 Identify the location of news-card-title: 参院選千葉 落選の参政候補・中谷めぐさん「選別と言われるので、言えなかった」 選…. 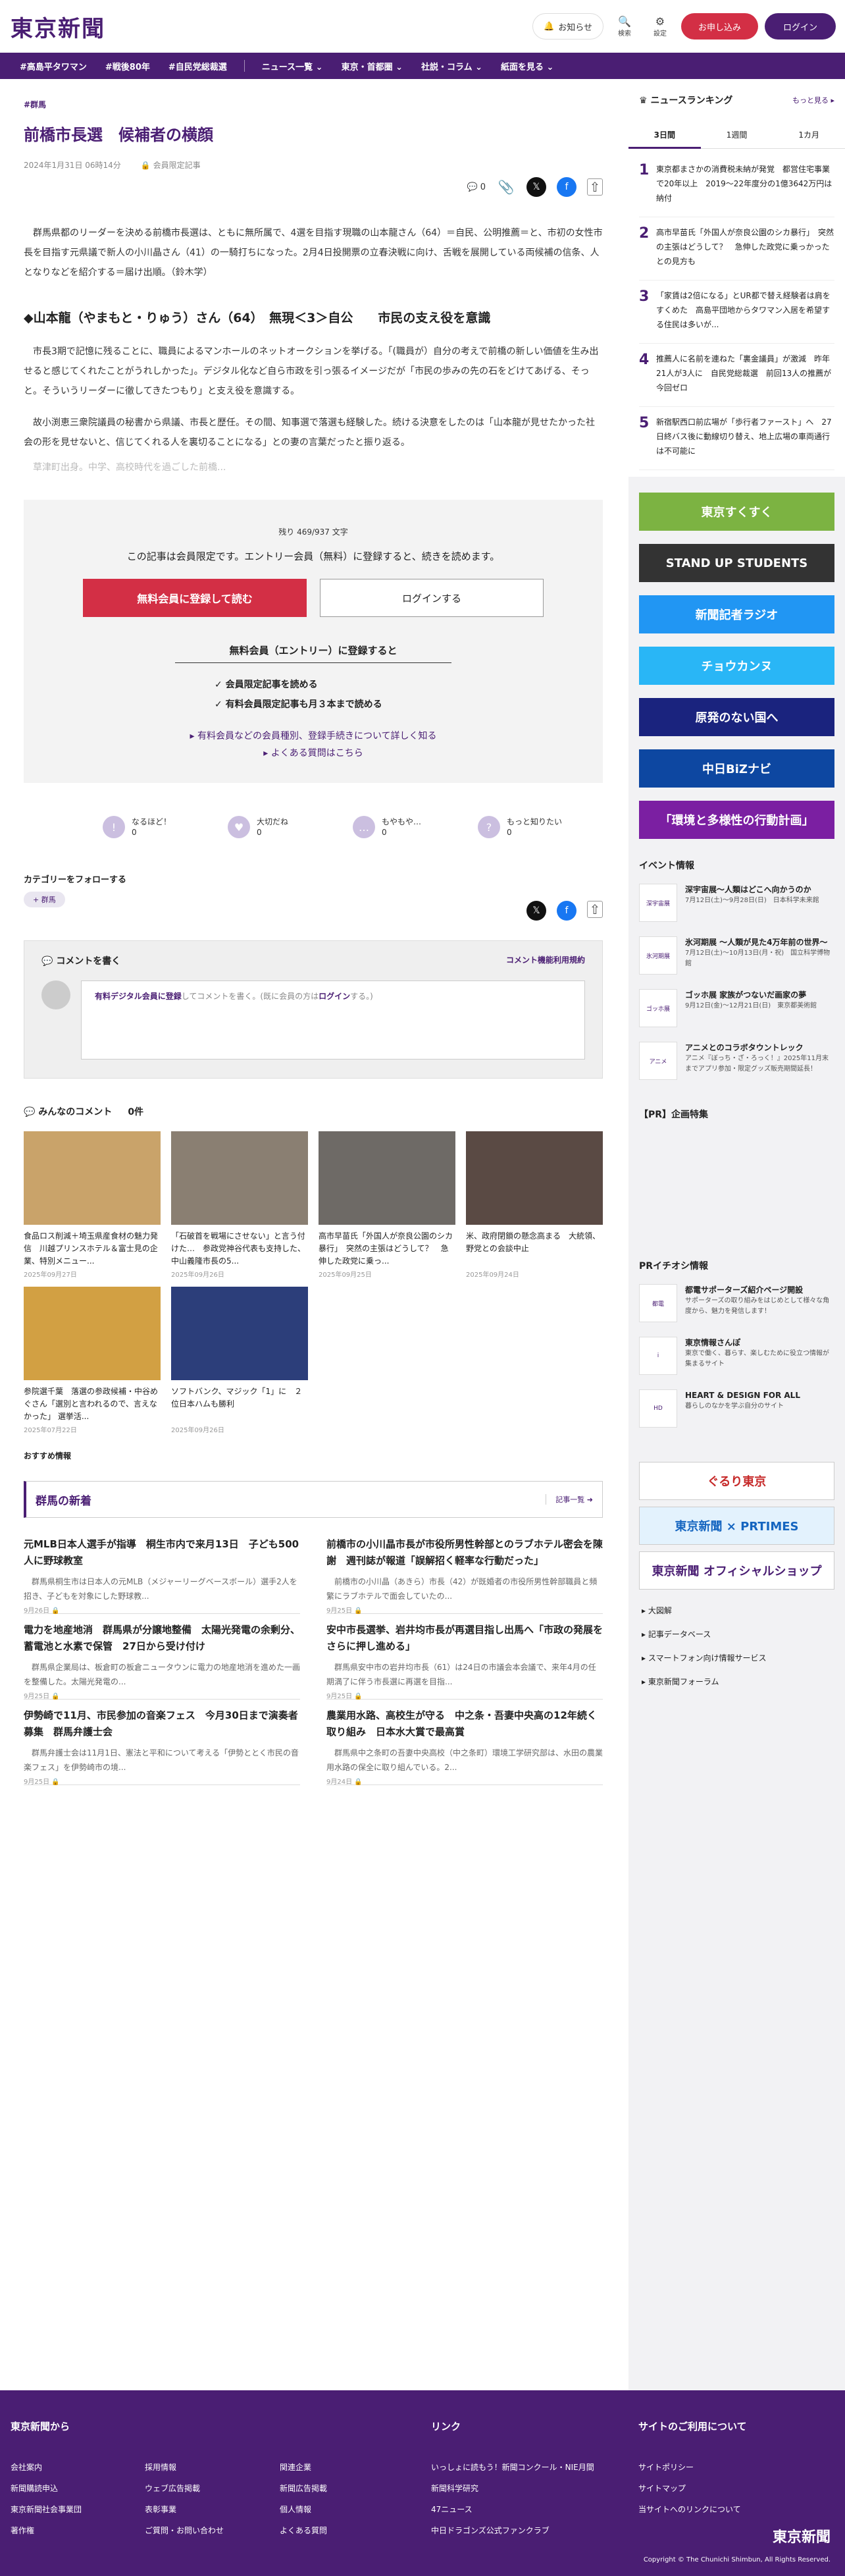
(92, 1404).